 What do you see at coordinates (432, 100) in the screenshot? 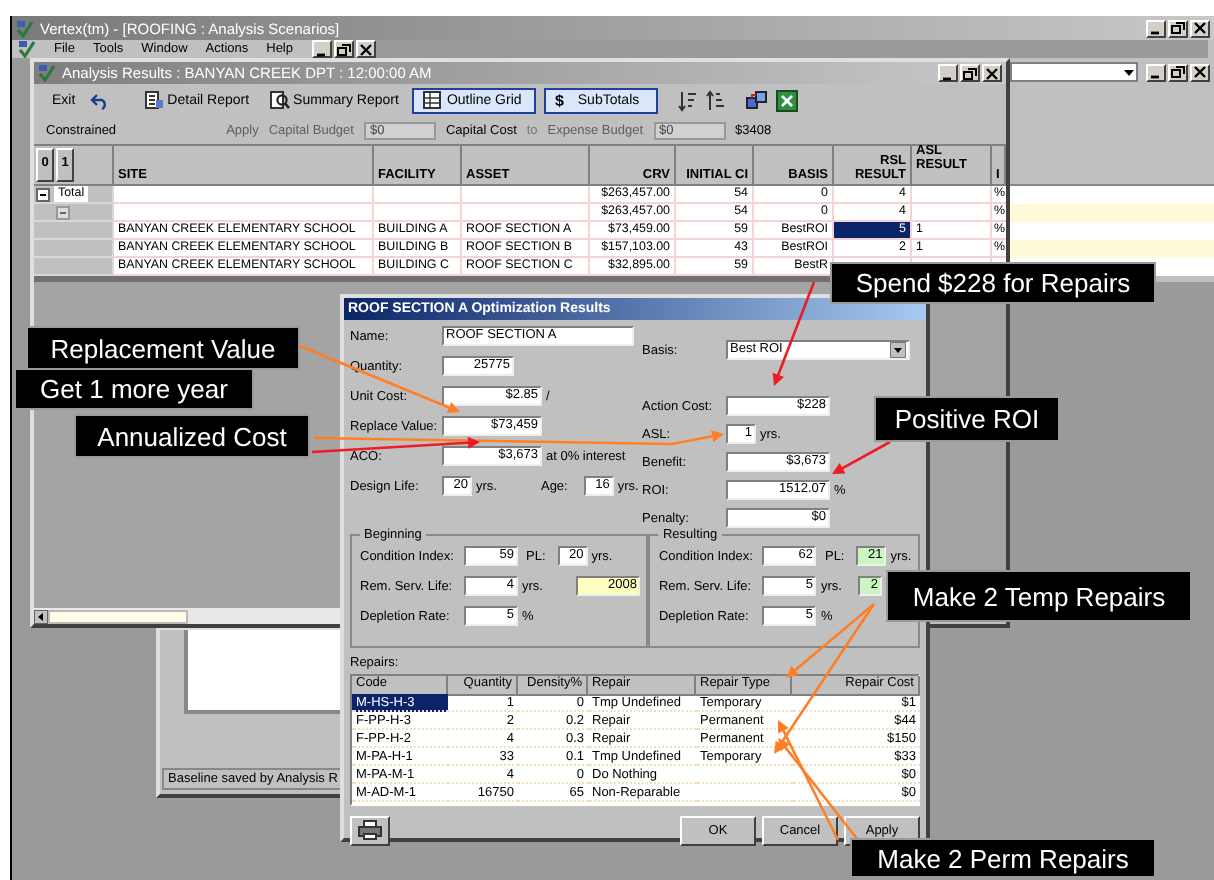
I see `grid-icon` at bounding box center [432, 100].